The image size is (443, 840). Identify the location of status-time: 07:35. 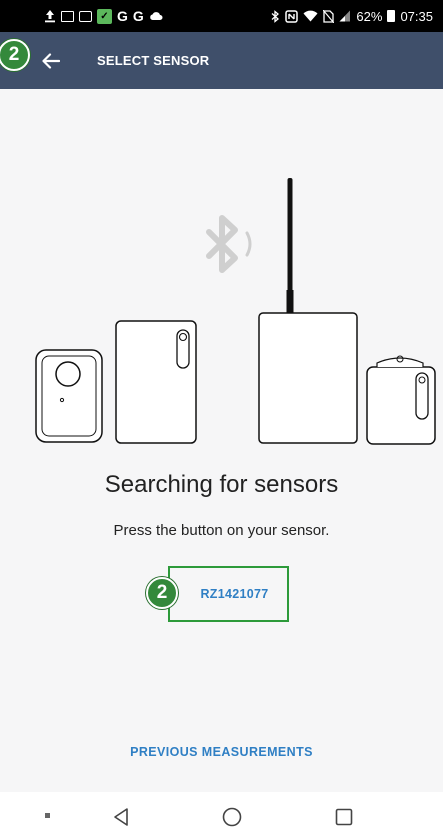
(416, 16).